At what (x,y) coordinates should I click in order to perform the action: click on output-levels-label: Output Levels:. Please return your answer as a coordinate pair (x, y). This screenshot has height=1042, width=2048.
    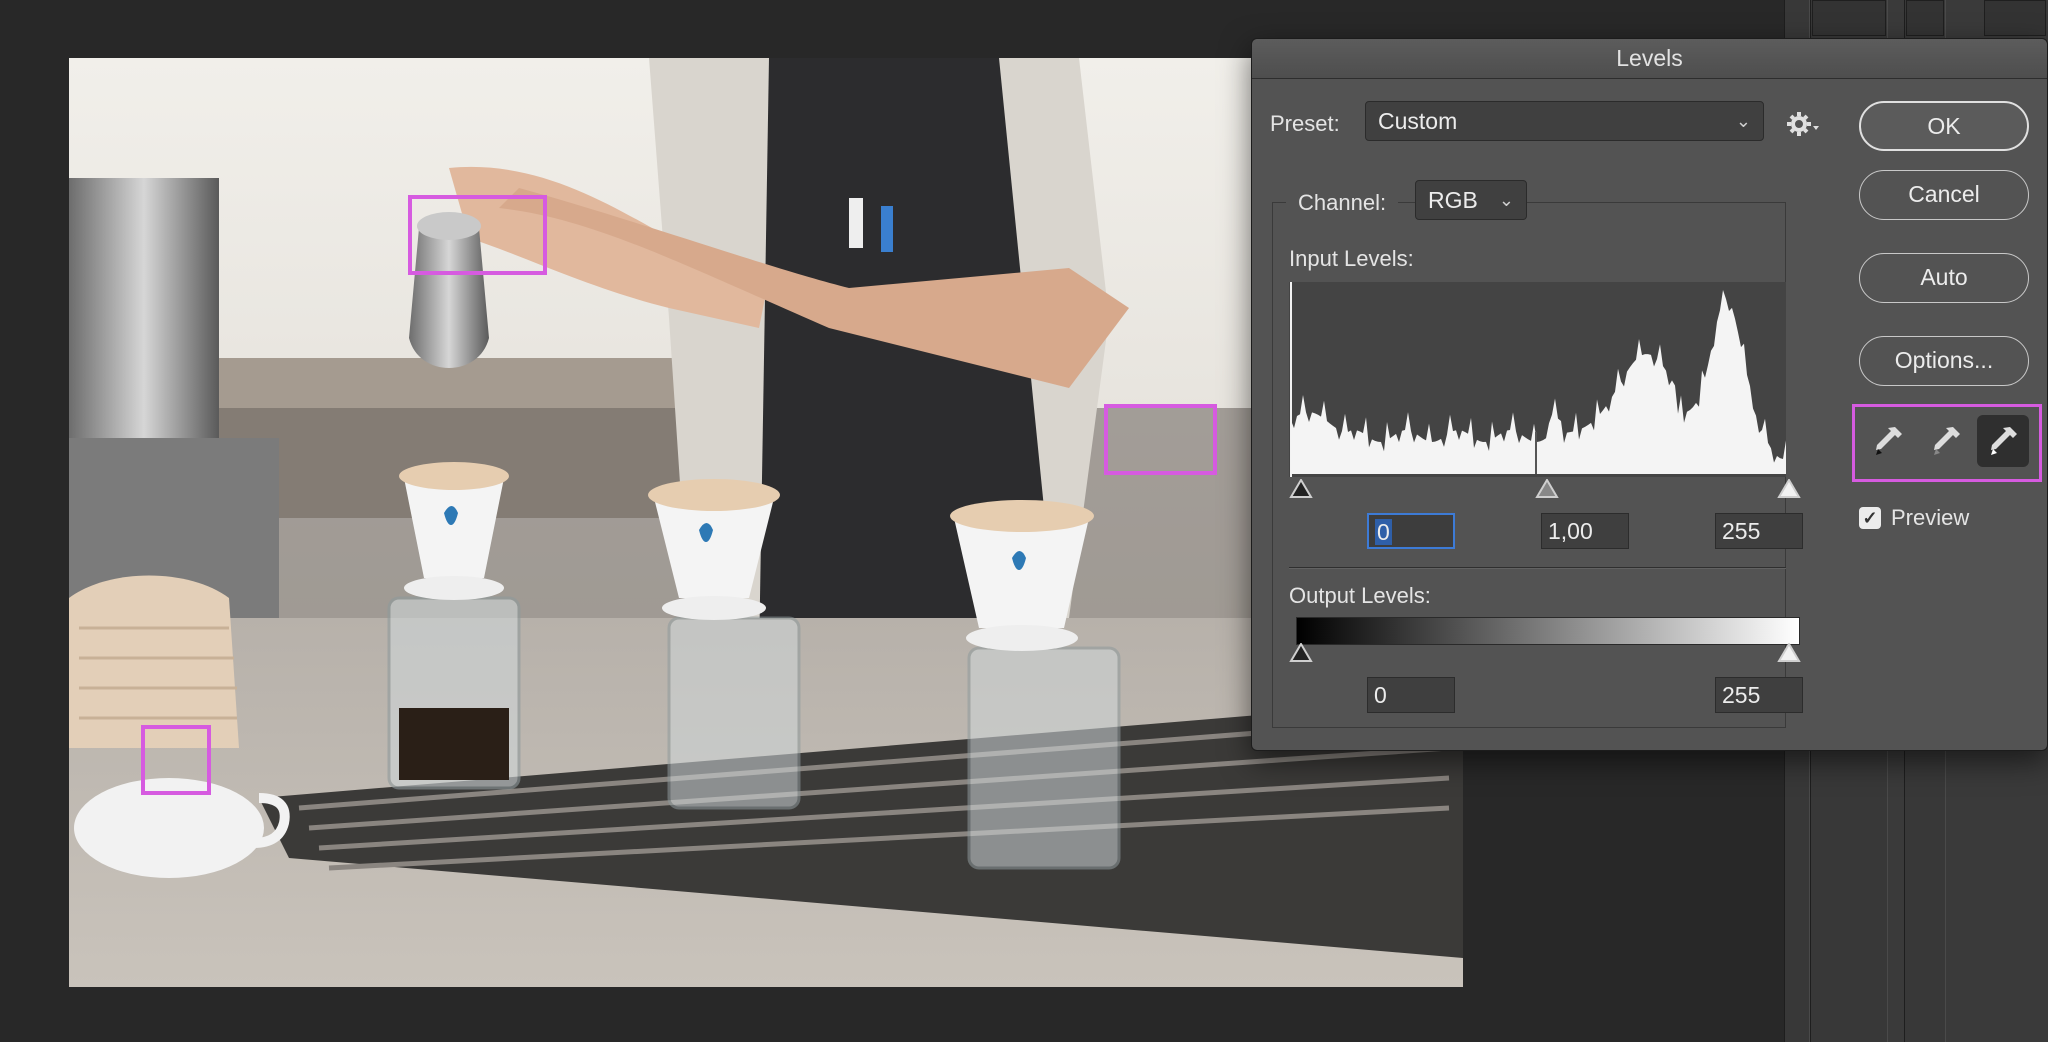
    Looking at the image, I should click on (1360, 595).